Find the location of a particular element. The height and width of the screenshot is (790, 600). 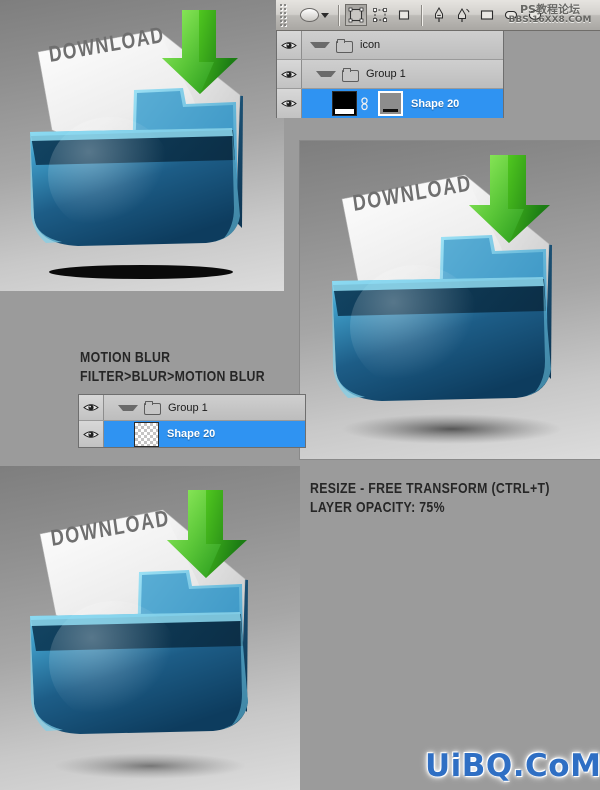

layers-panel-middle: Group 1 Shape 20 is located at coordinates (192, 421).